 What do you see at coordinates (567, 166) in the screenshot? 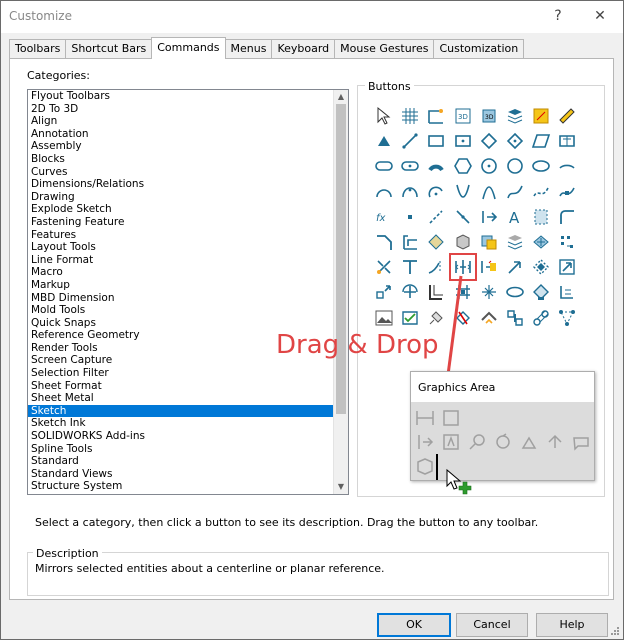
I see `partial-ellipse-icon` at bounding box center [567, 166].